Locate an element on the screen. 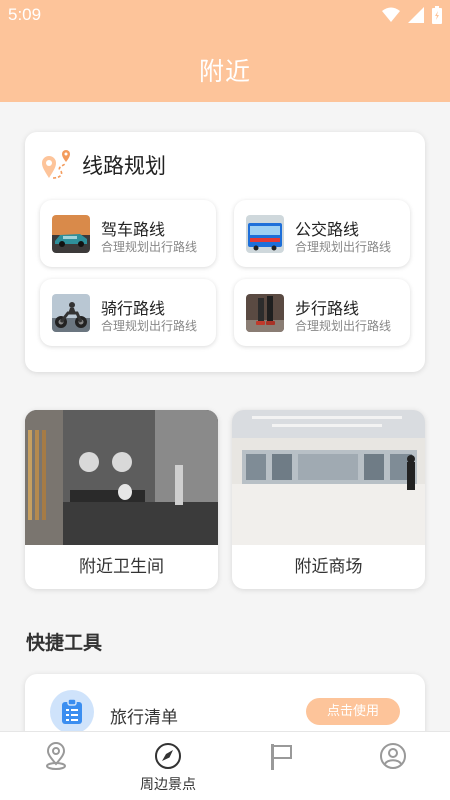 The image size is (450, 800). use-tool-button: 点击使用 is located at coordinates (353, 711).